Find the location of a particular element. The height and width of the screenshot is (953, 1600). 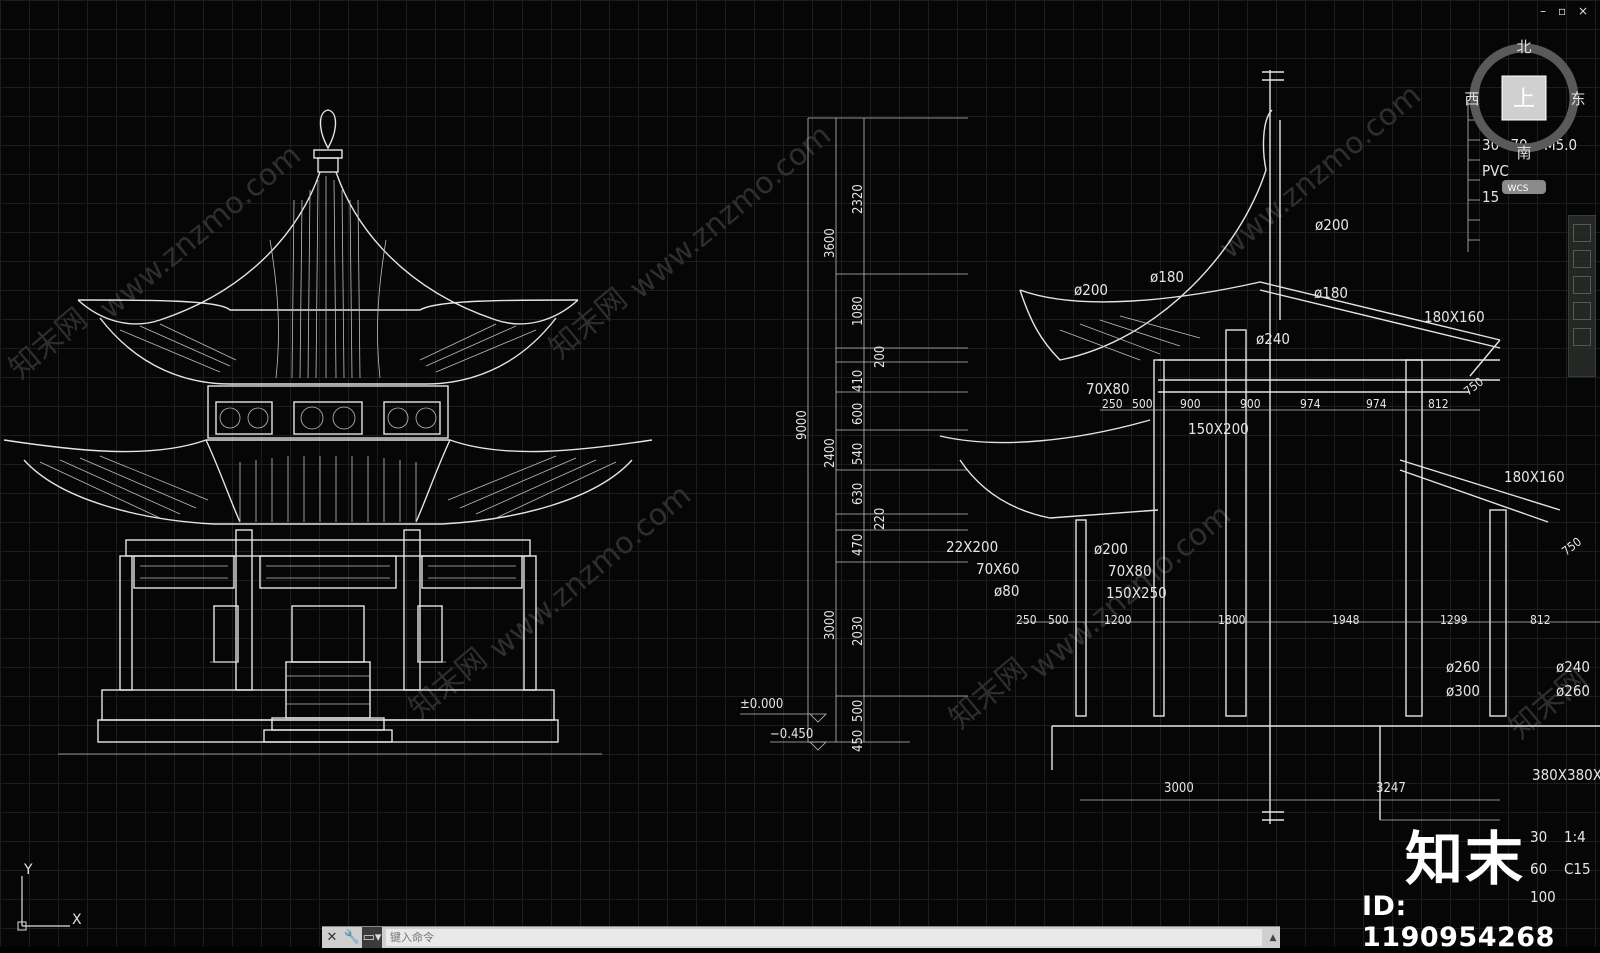

recent-commands-icon: ▭▾ is located at coordinates (372, 937).